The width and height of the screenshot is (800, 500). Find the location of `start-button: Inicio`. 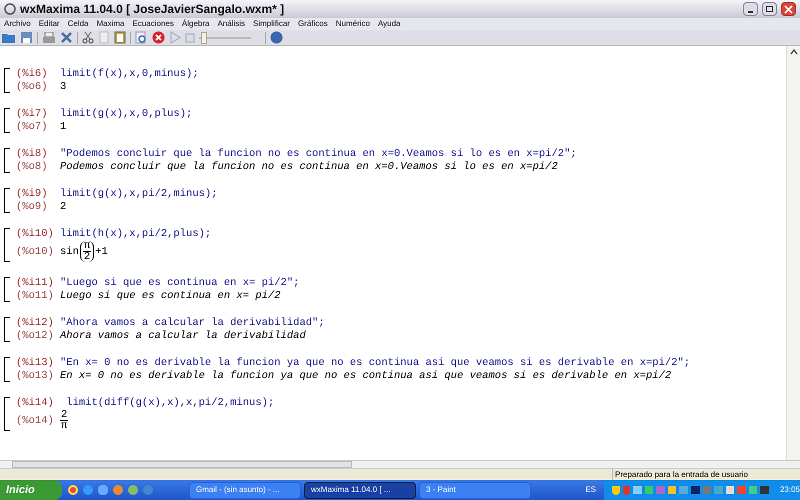

start-button: Inicio is located at coordinates (31, 490).